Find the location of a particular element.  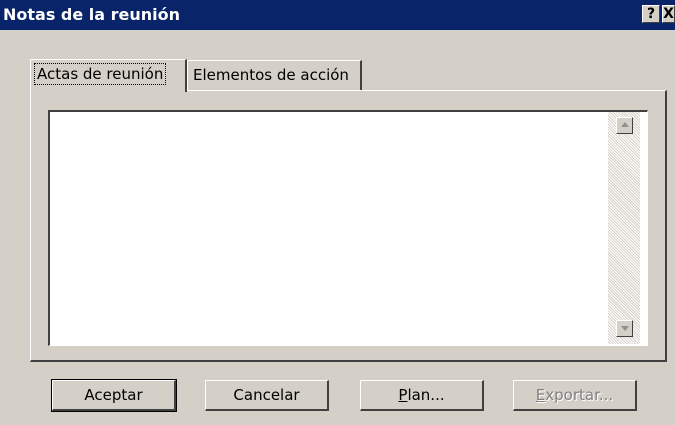

tab-elementos-de-accion: Elementos de acción is located at coordinates (274, 75).